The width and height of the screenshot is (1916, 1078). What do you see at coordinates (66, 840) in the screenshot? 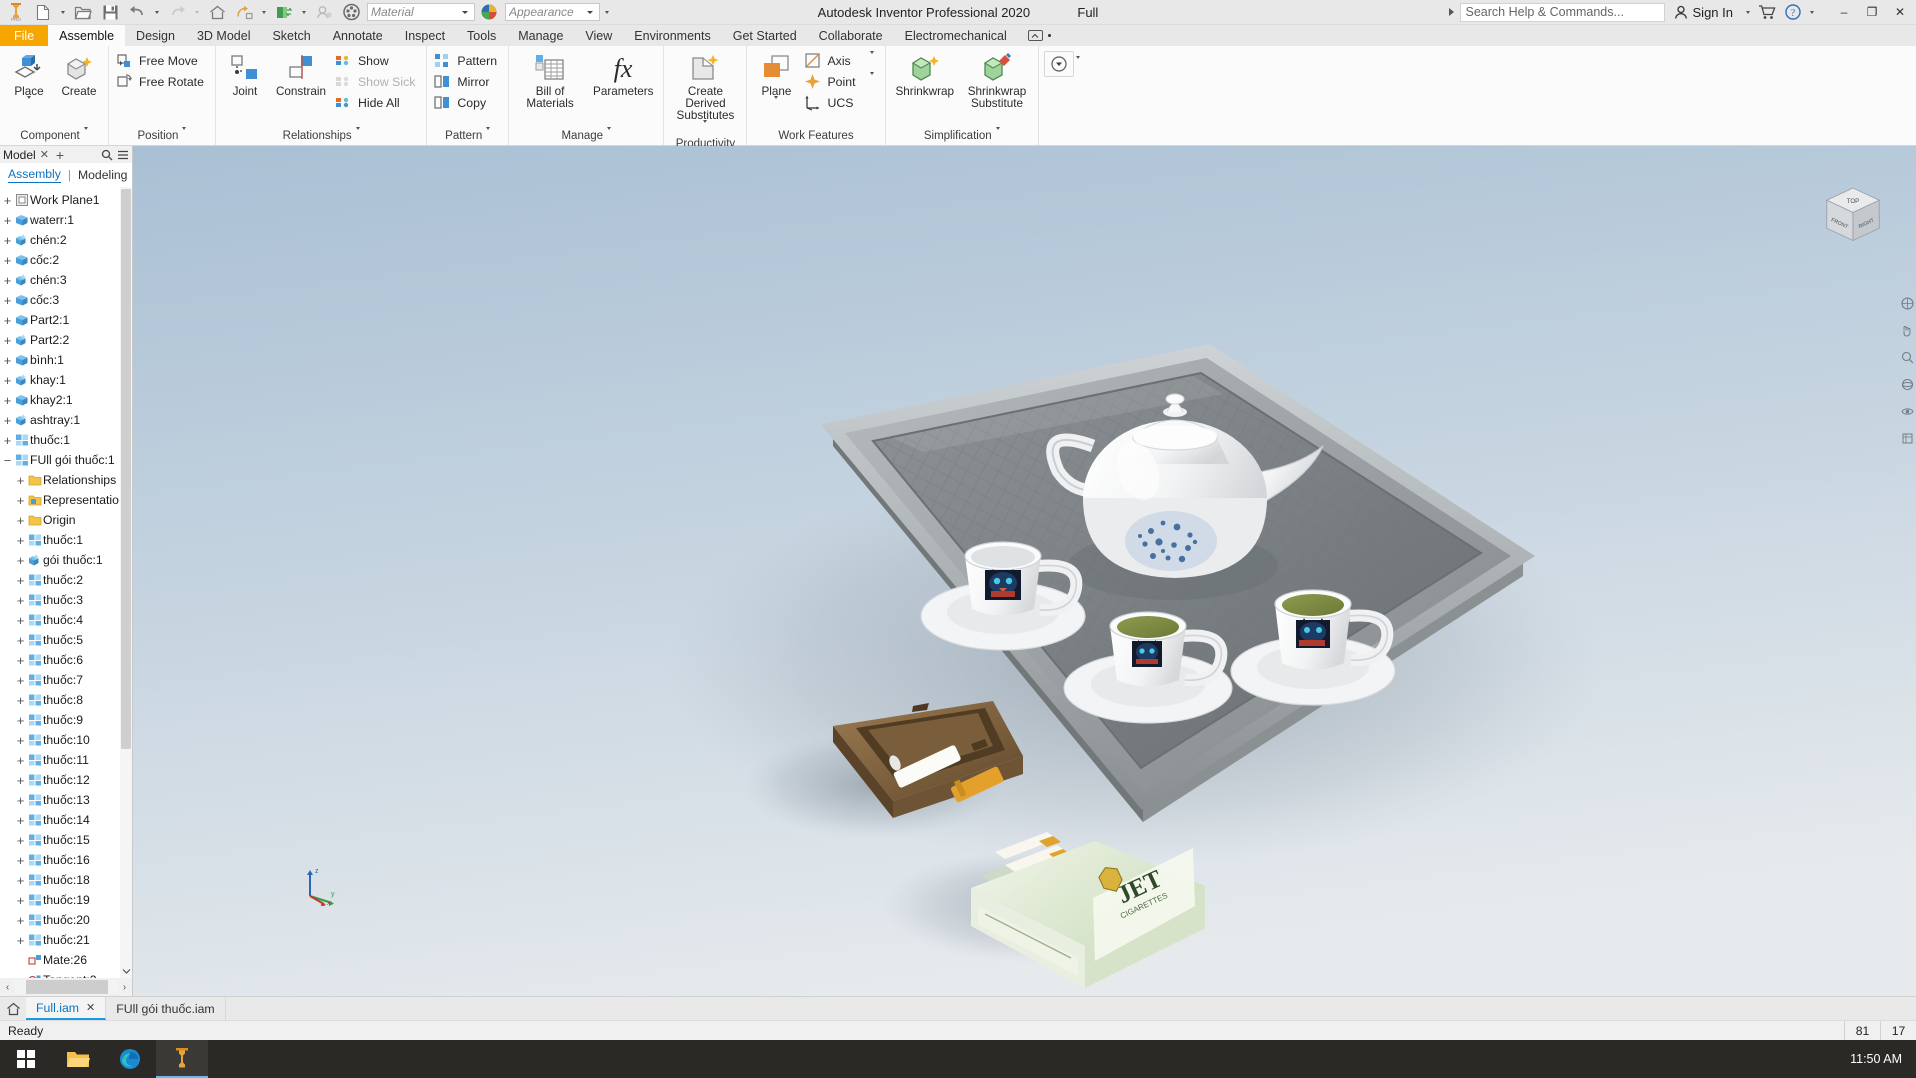
I see `tree-node: + thuốc:15` at bounding box center [66, 840].